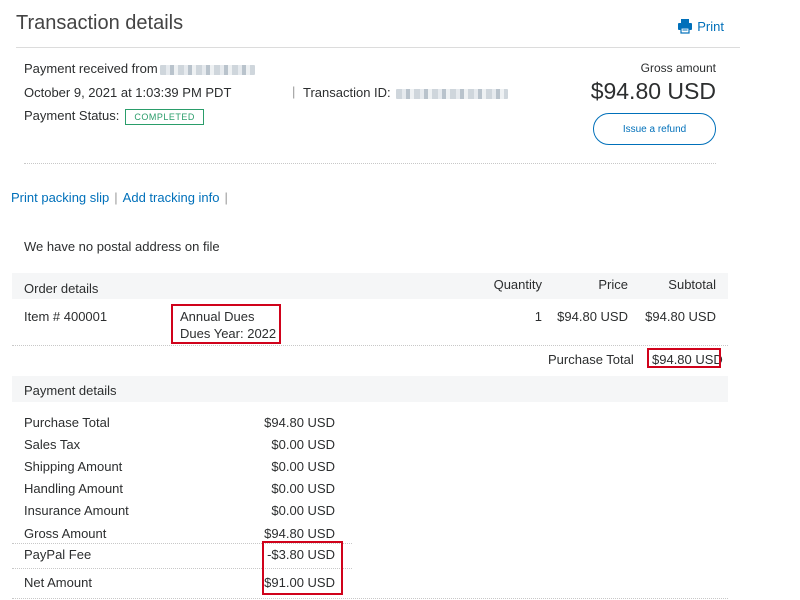 The image size is (800, 600). I want to click on status-badge: COMPLETED, so click(164, 117).